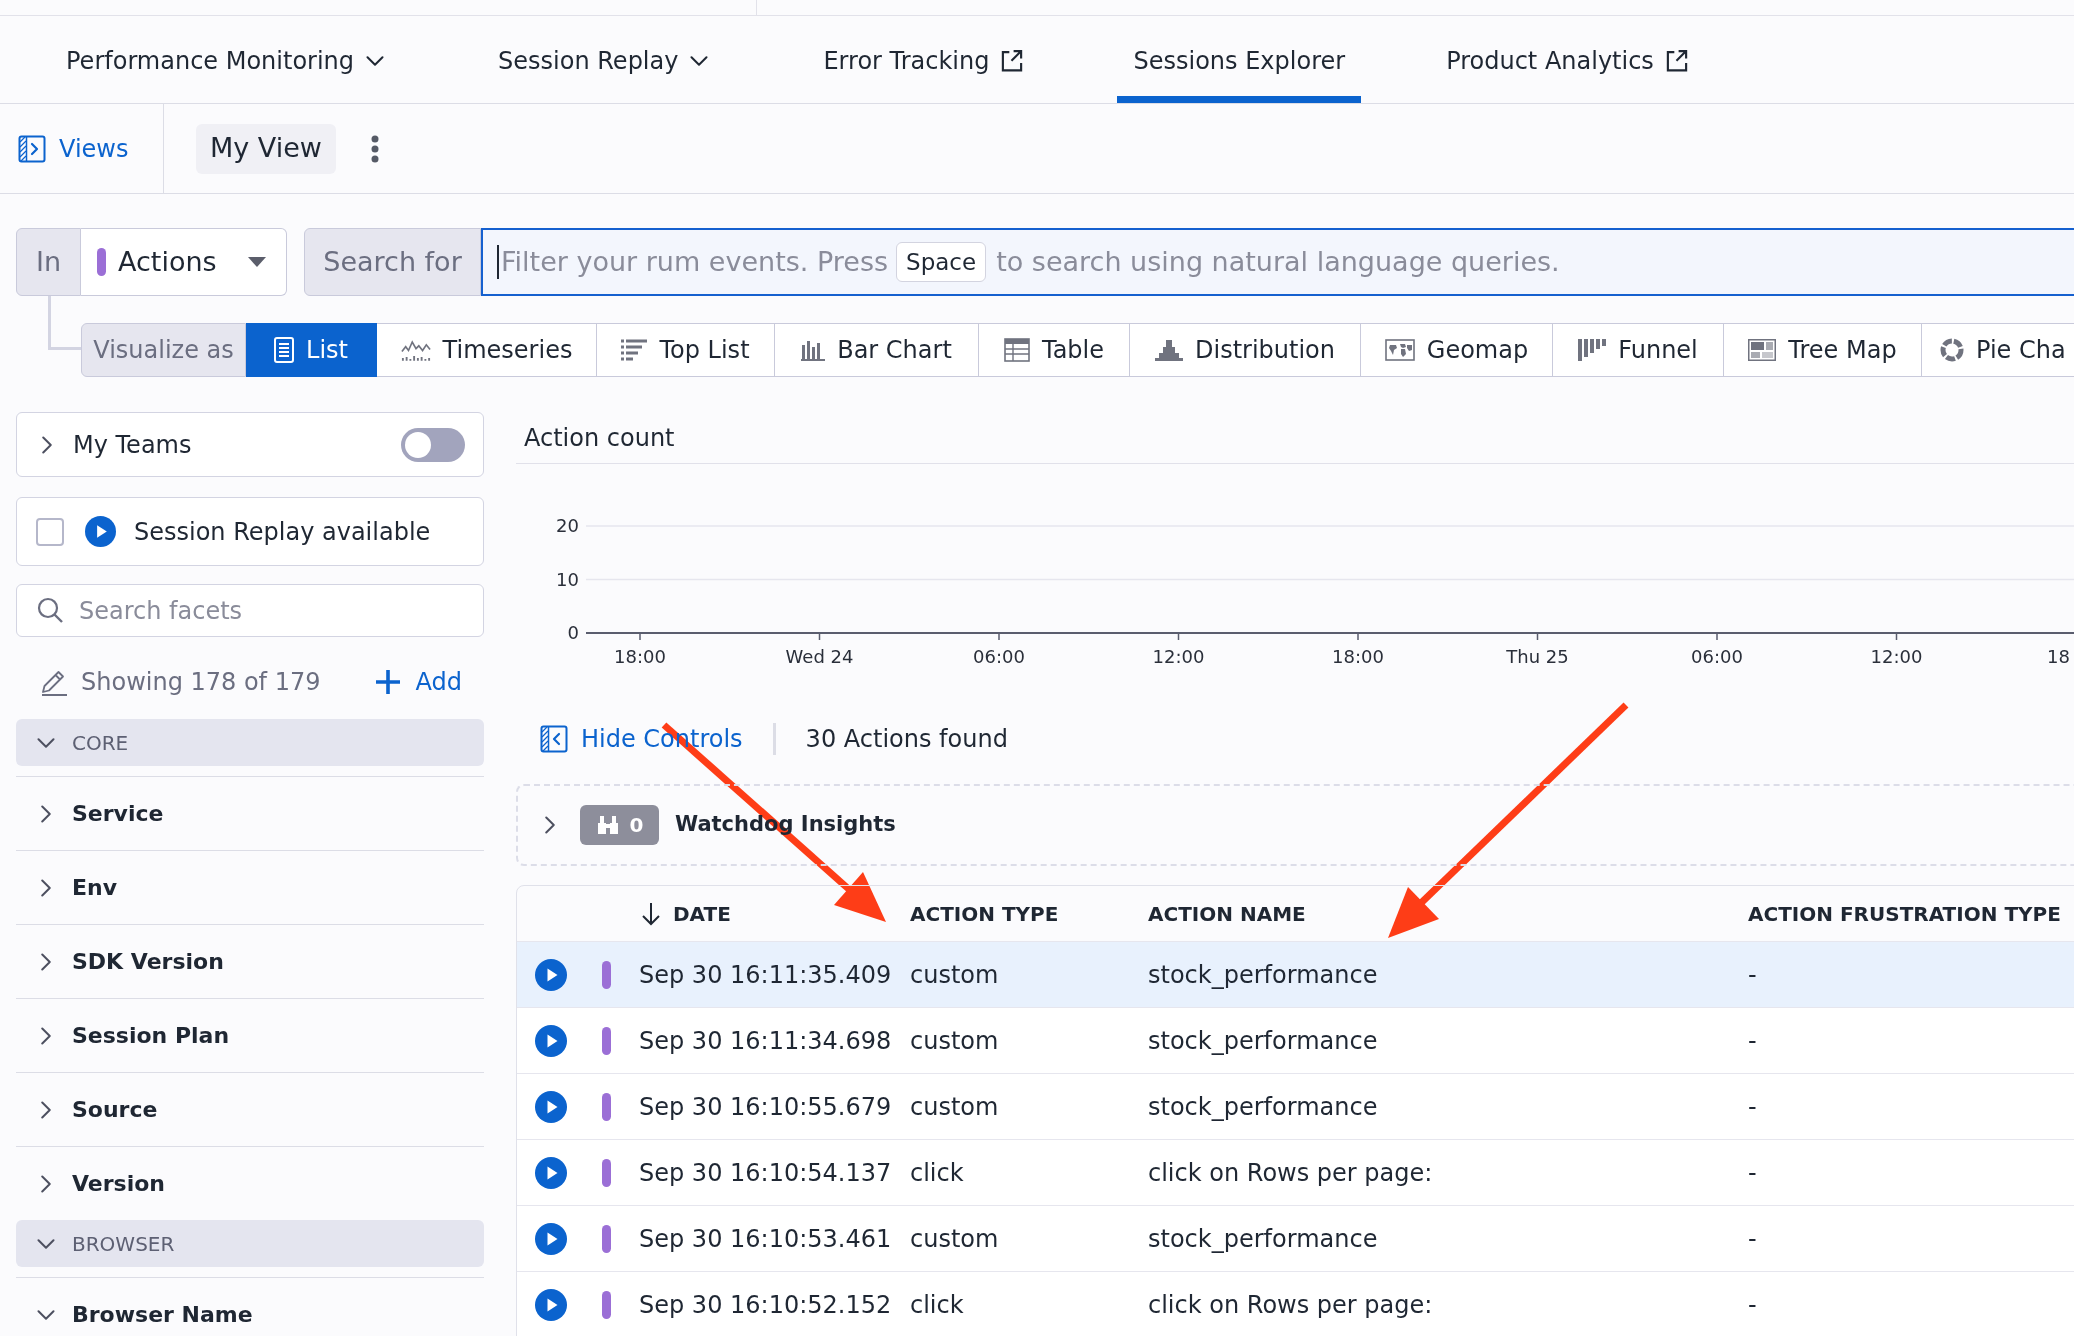  I want to click on timeseries-icon, so click(415, 350).